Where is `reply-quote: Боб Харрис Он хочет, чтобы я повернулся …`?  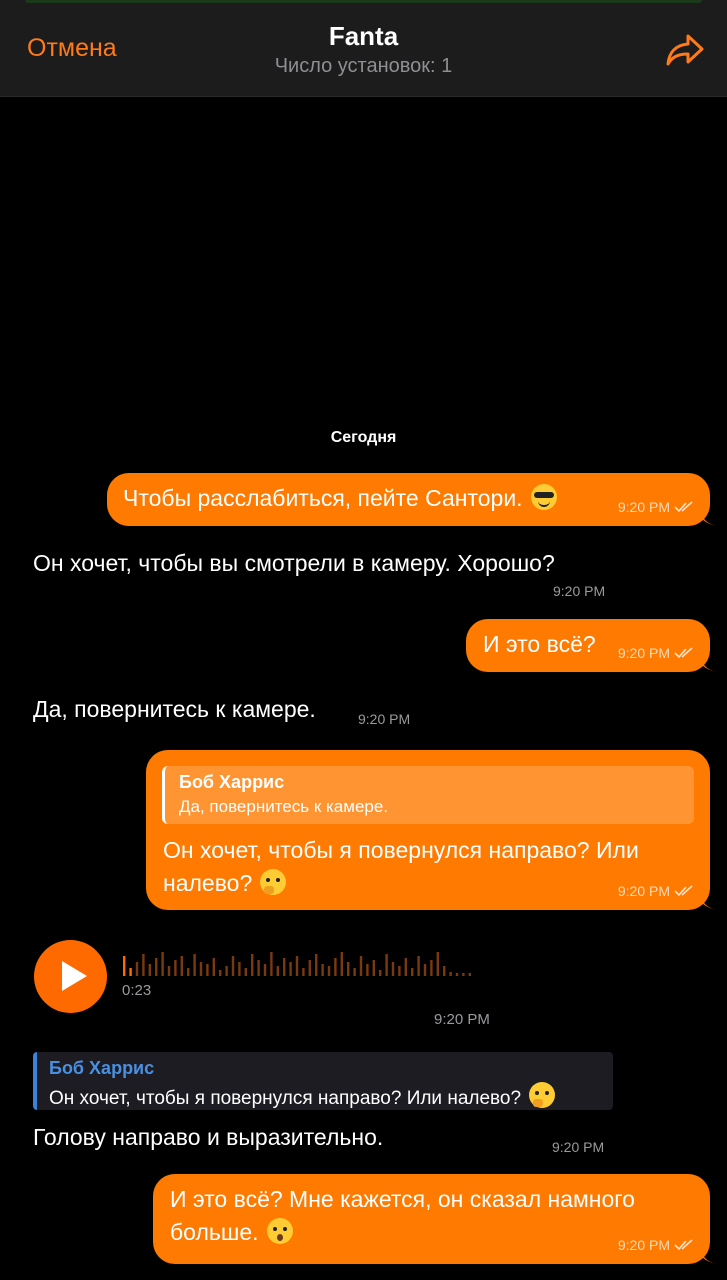
reply-quote: Боб Харрис Он хочет, чтобы я повернулся … is located at coordinates (323, 1081).